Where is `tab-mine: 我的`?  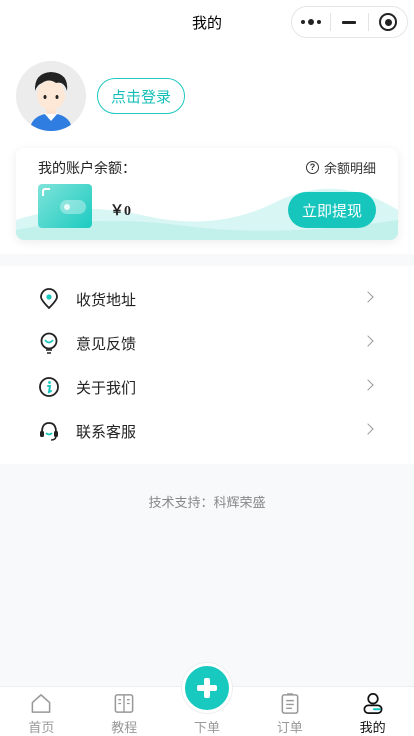
tab-mine: 我的 is located at coordinates (372, 711).